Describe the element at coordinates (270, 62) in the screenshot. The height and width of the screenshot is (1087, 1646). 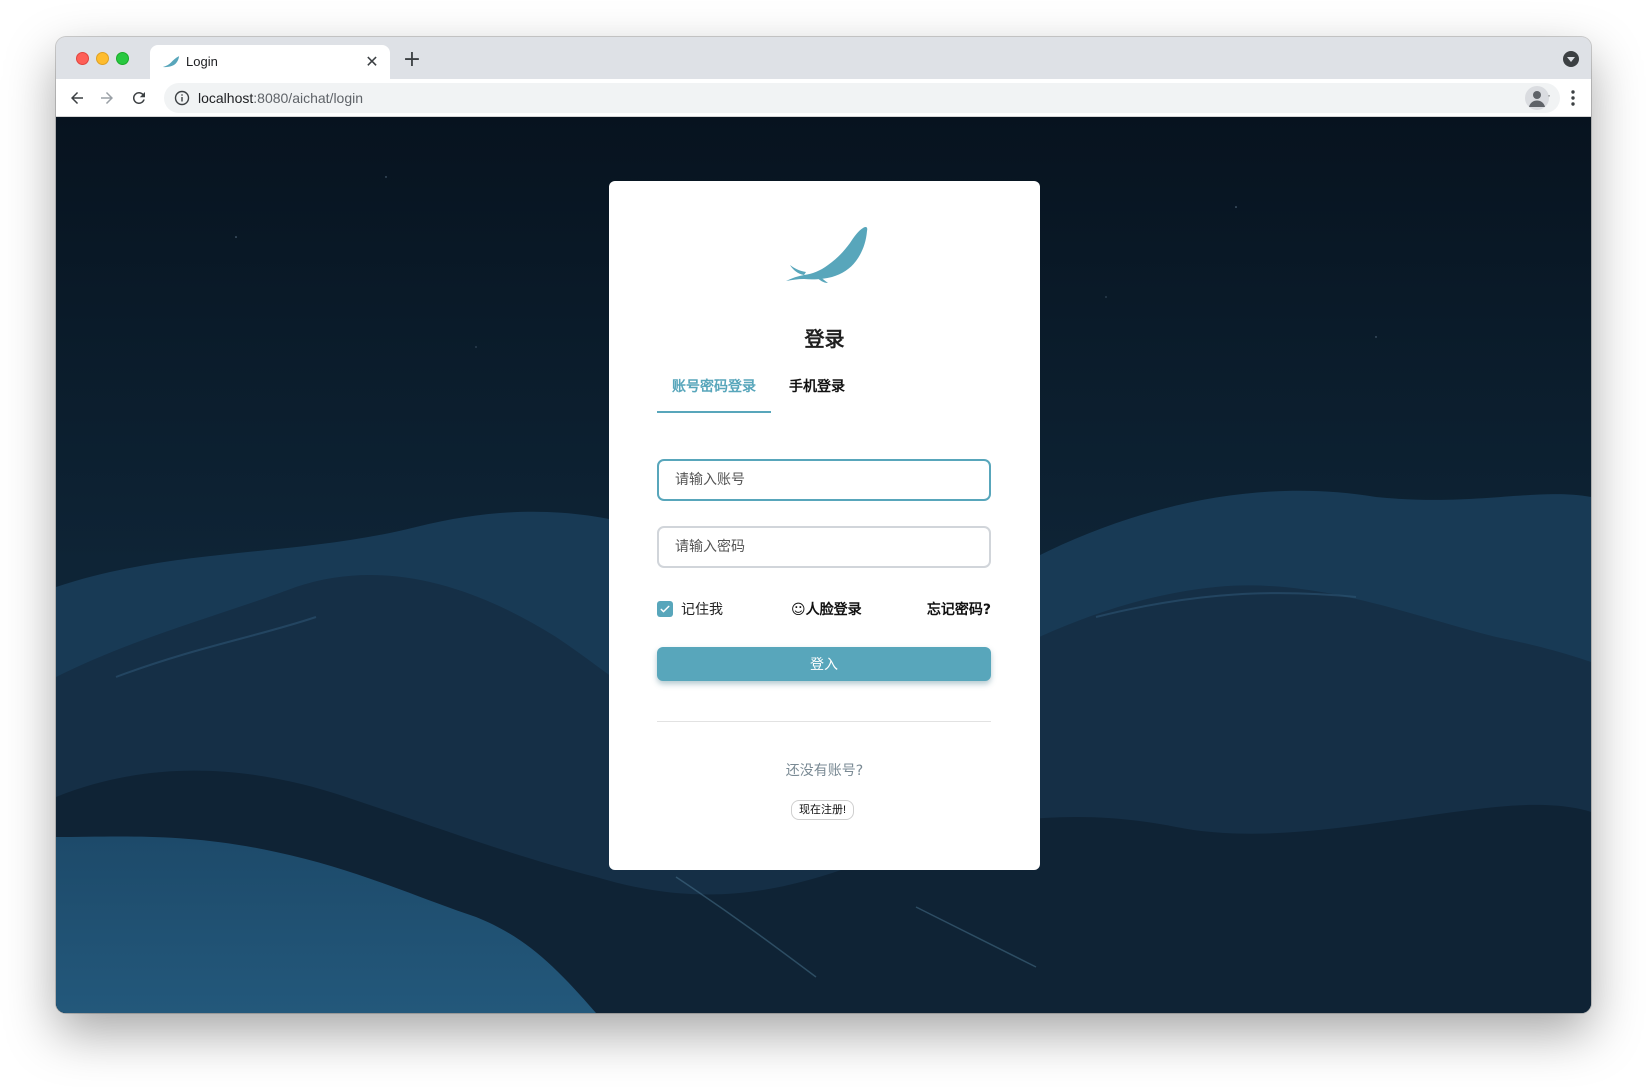
I see `browser-tab: Login ✕` at that location.